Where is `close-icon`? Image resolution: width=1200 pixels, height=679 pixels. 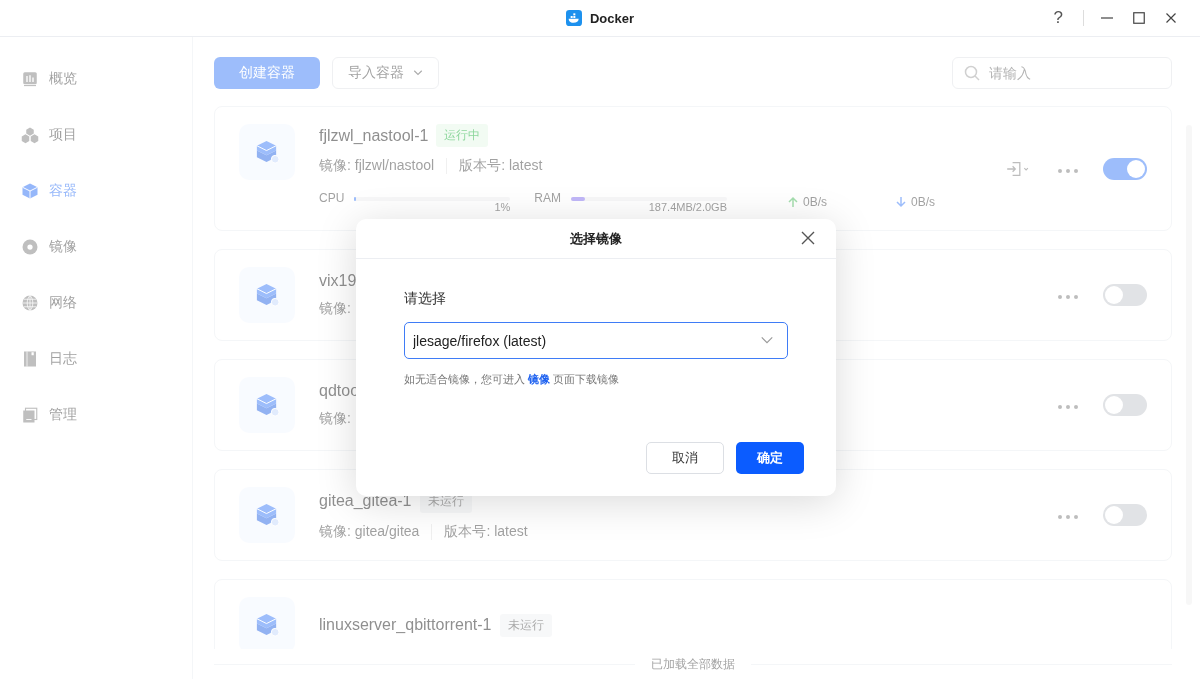
close-icon is located at coordinates (808, 238).